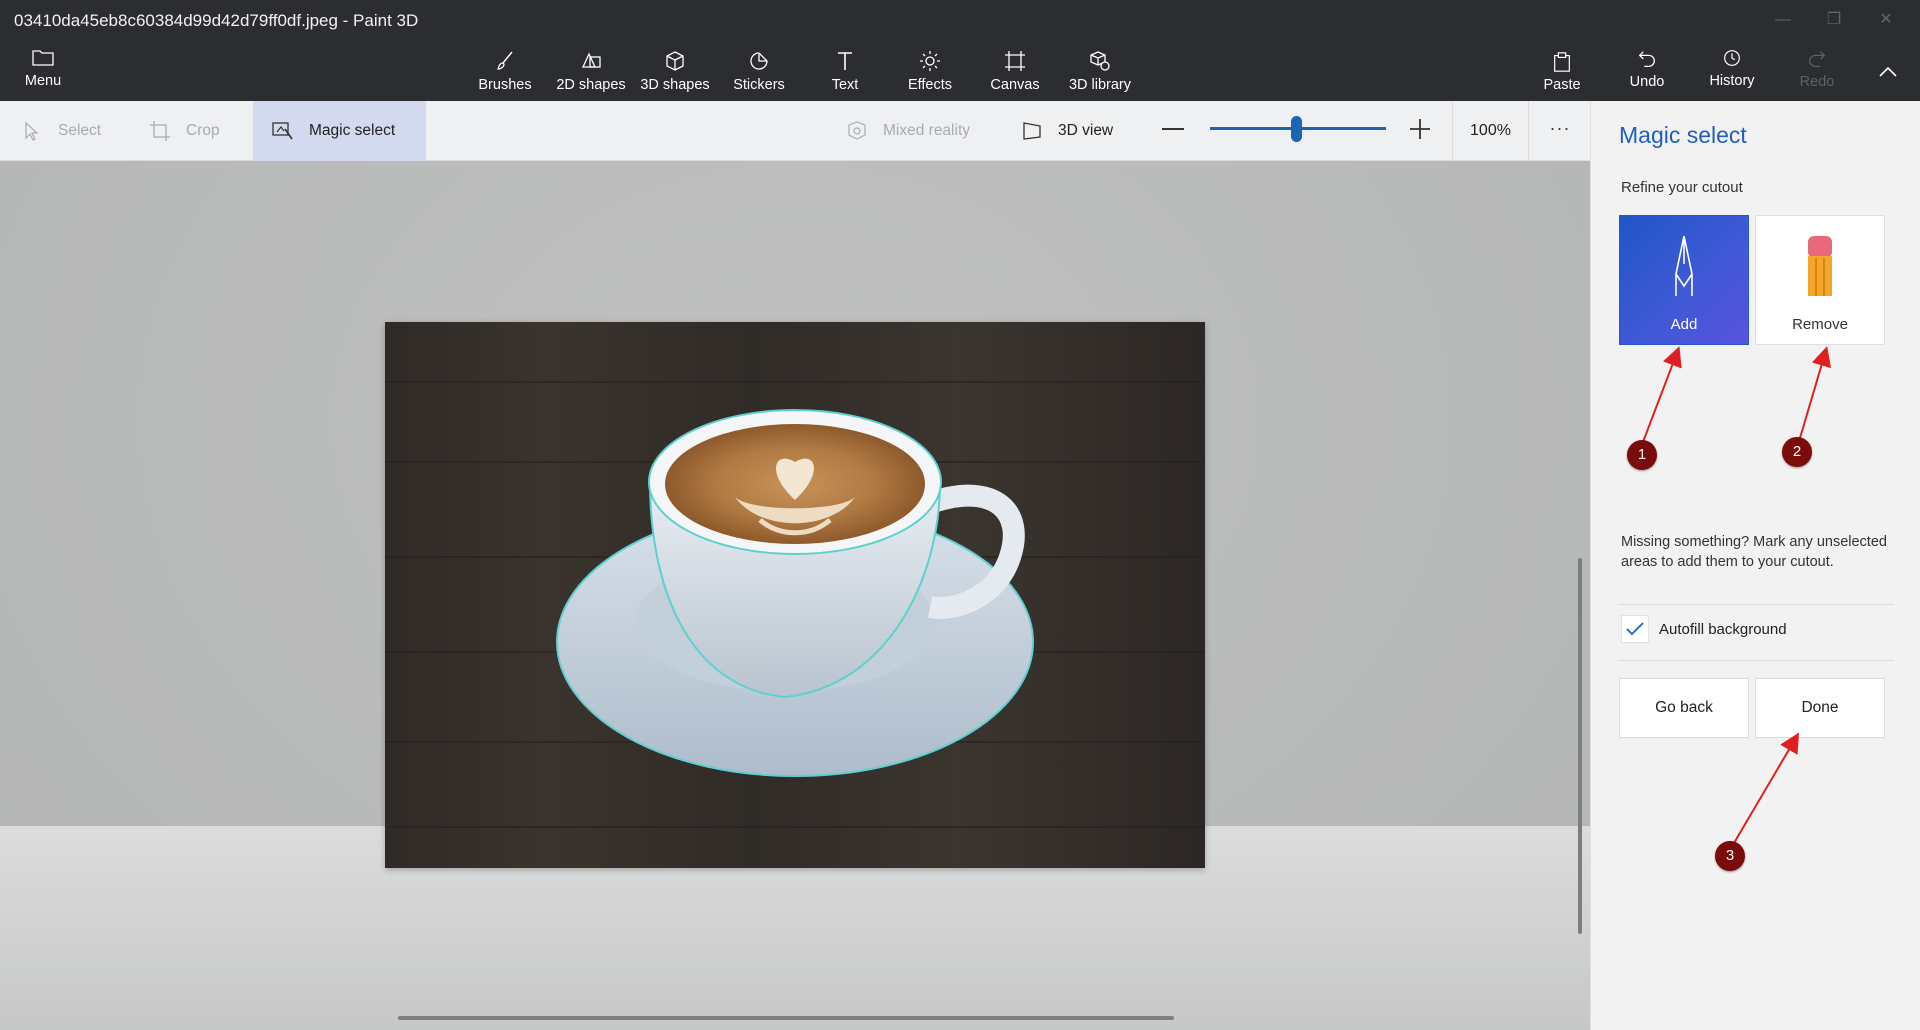  Describe the element at coordinates (1562, 85) in the screenshot. I see `paste-label: Paste` at that location.